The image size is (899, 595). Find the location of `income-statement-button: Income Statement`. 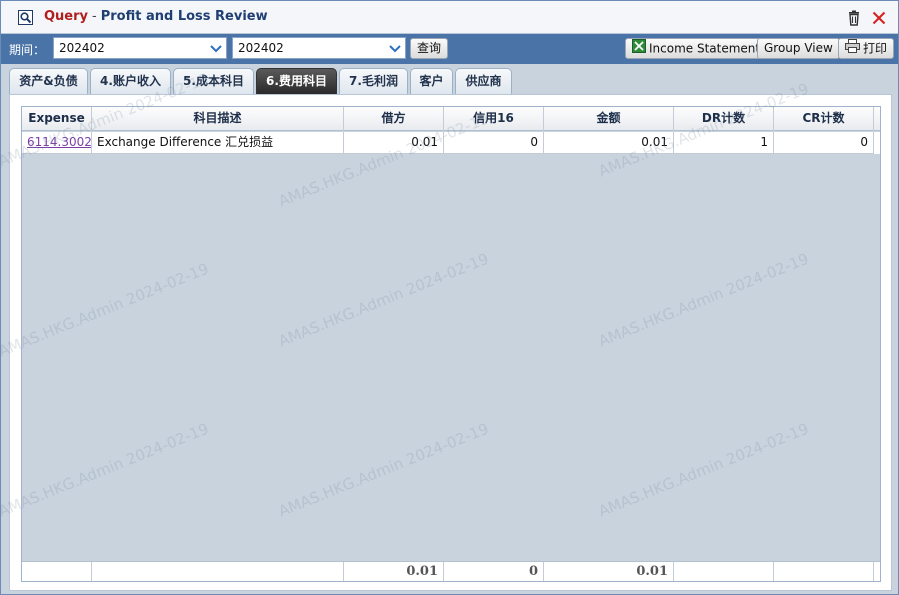

income-statement-button: Income Statement is located at coordinates (696, 48).